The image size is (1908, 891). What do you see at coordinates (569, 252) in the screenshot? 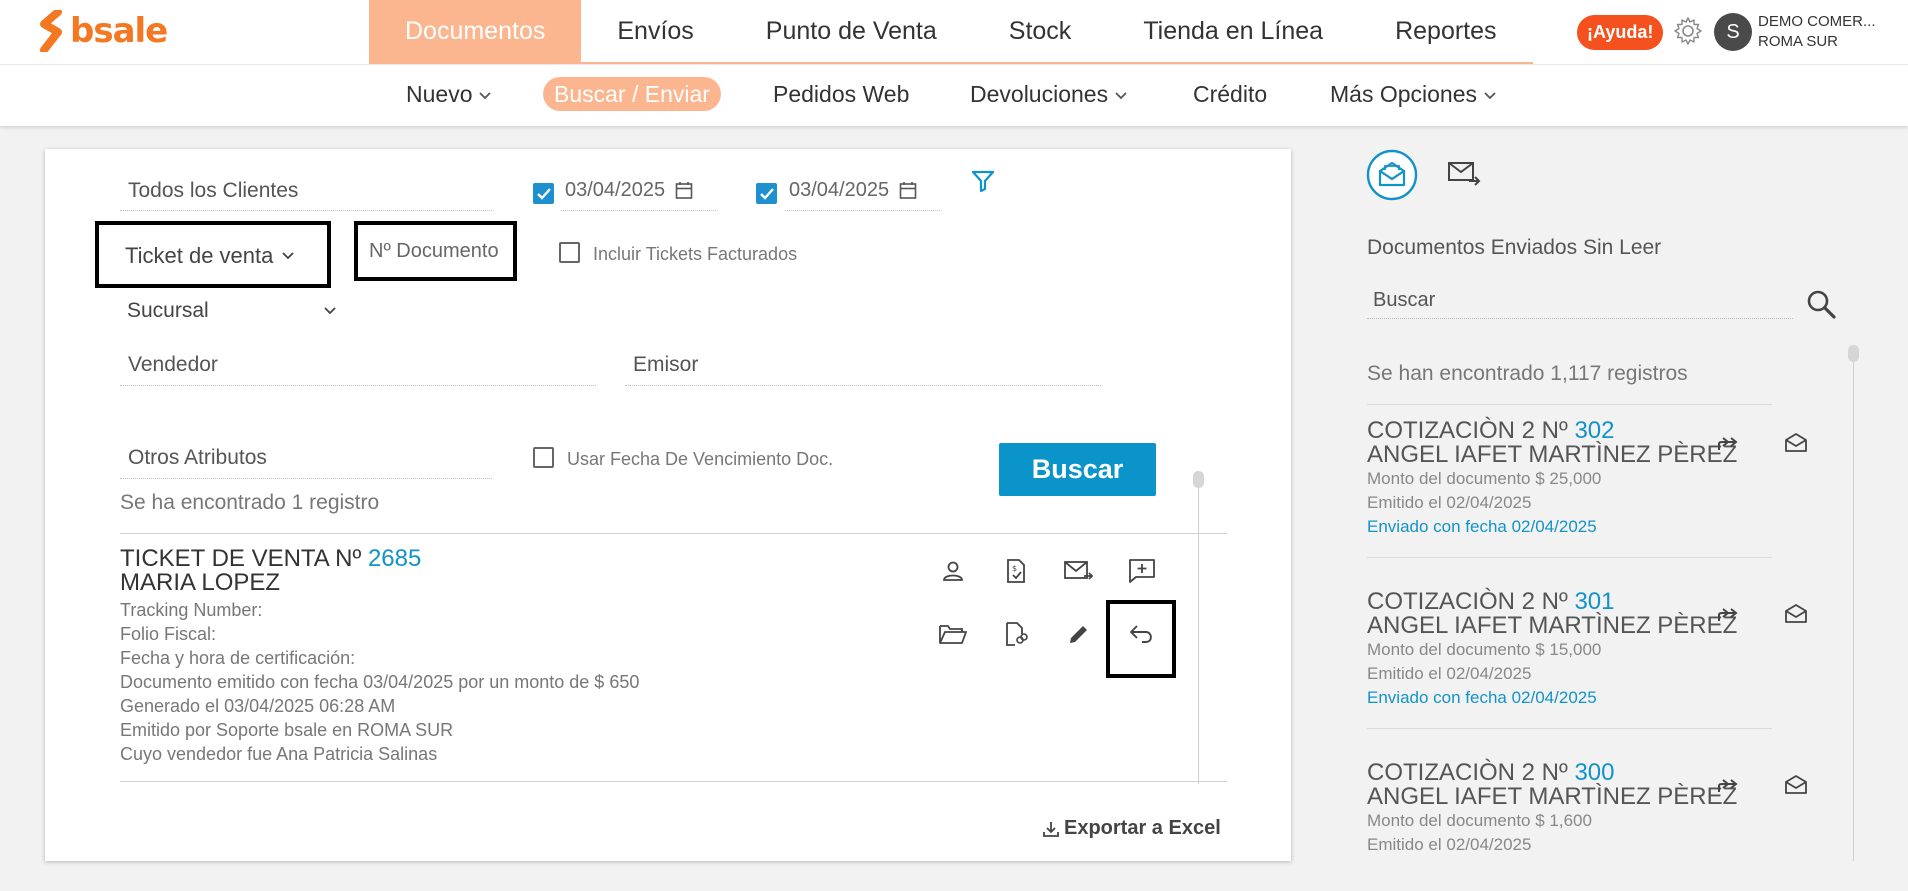
I see `include-invoiced-checkbox` at bounding box center [569, 252].